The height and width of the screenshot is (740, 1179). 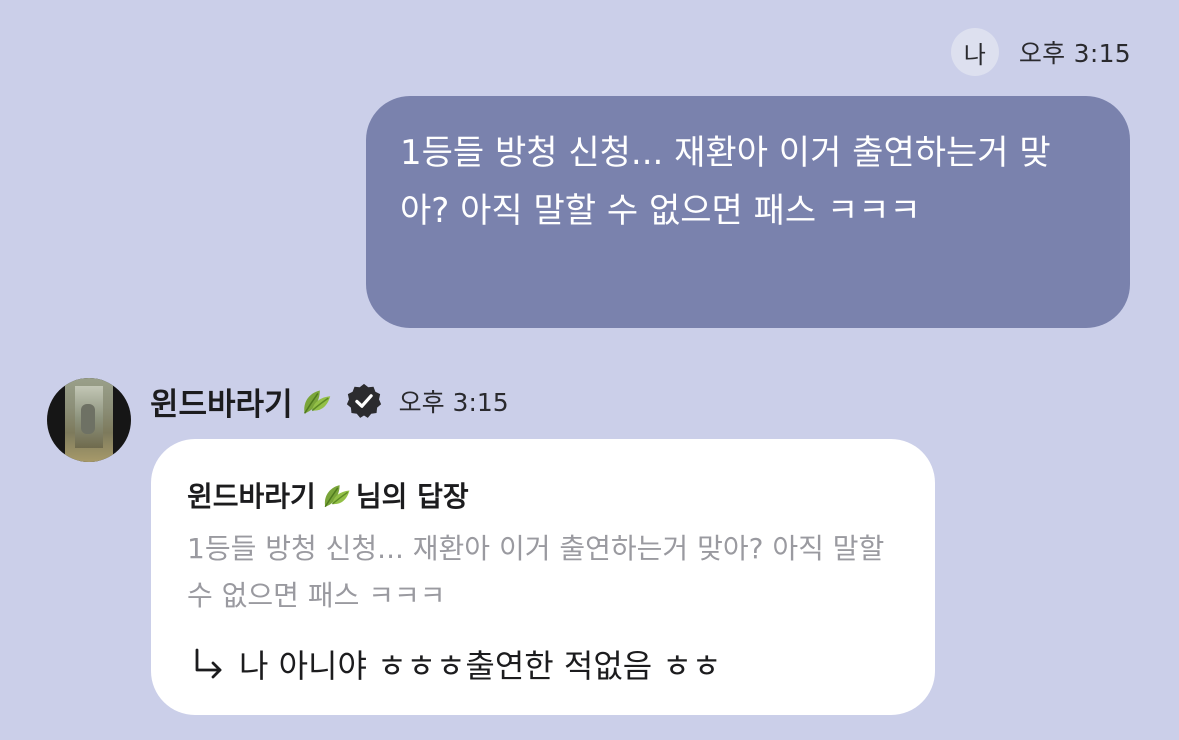 What do you see at coordinates (208, 663) in the screenshot?
I see `reply-arrow-icon` at bounding box center [208, 663].